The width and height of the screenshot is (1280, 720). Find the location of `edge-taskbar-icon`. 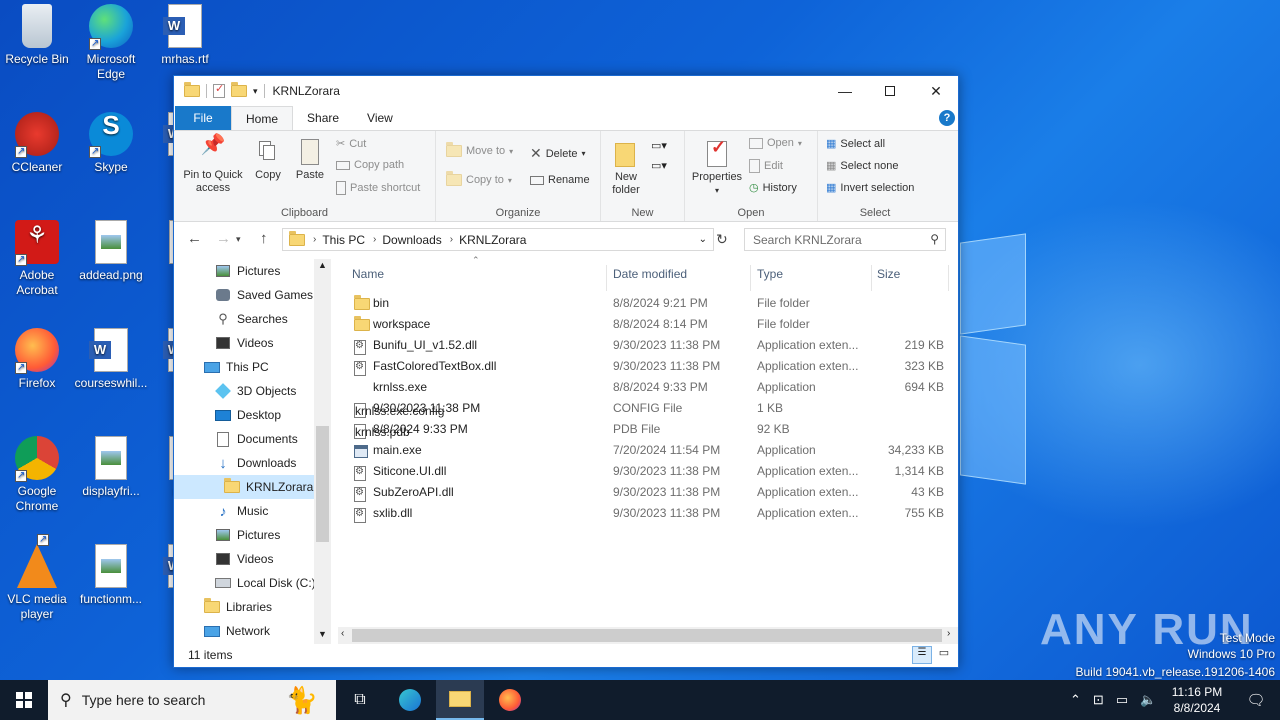

edge-taskbar-icon is located at coordinates (410, 700).